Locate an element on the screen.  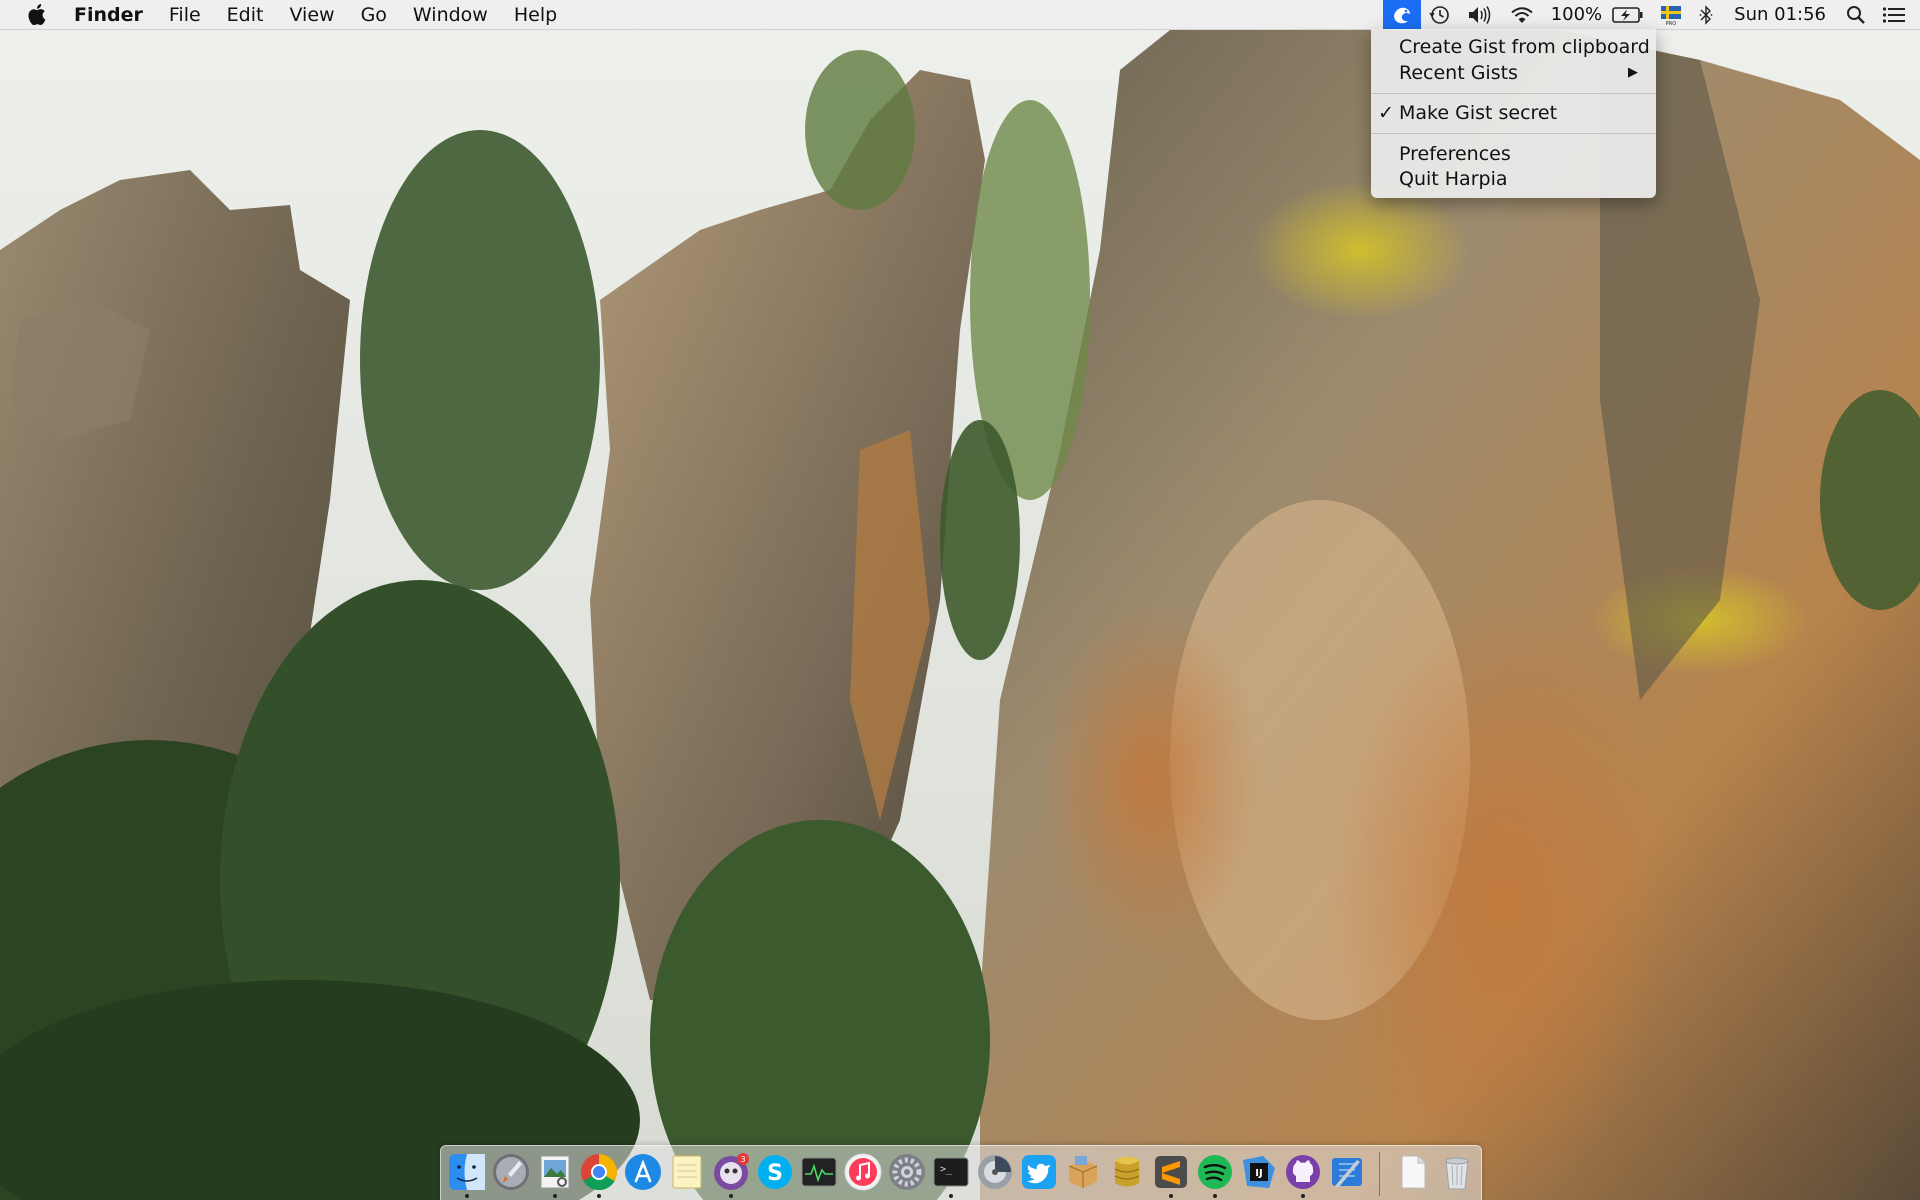
input-source-status: PRO is located at coordinates (1671, 14).